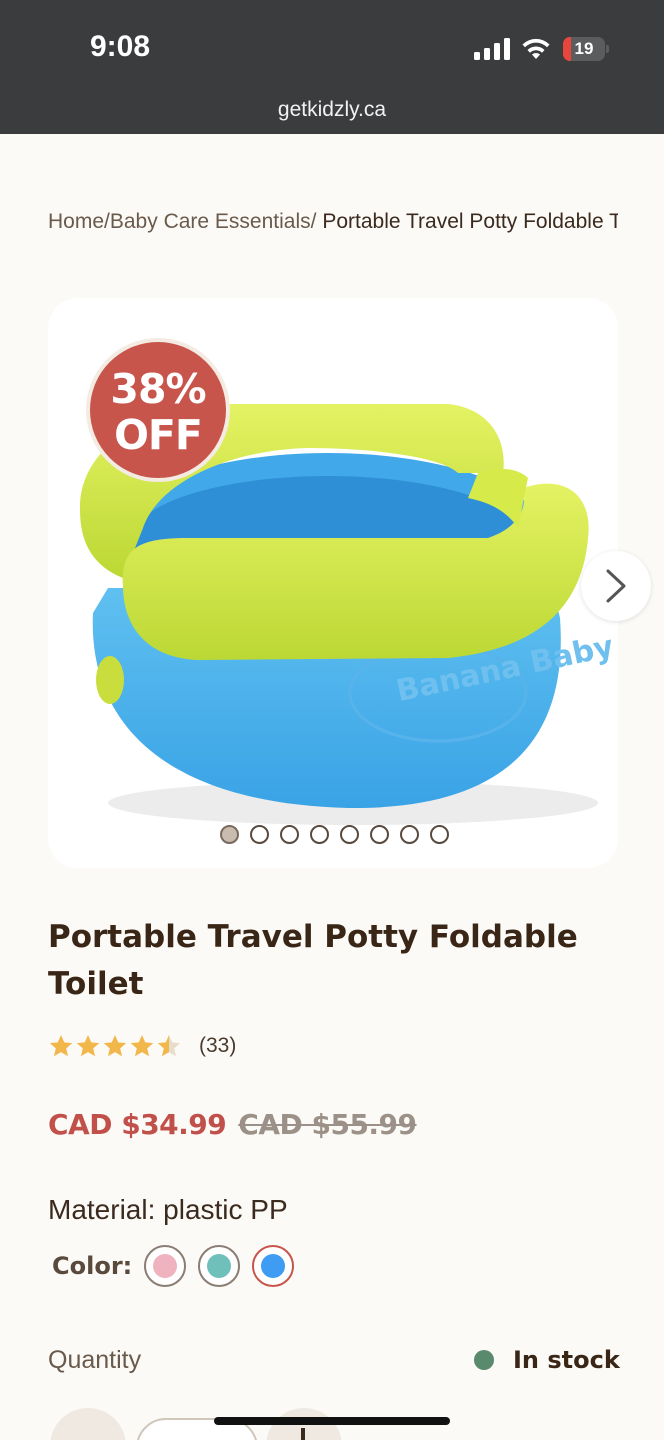 This screenshot has height=1440, width=664. Describe the element at coordinates (484, 1360) in the screenshot. I see `stock-indicator-dot` at that location.